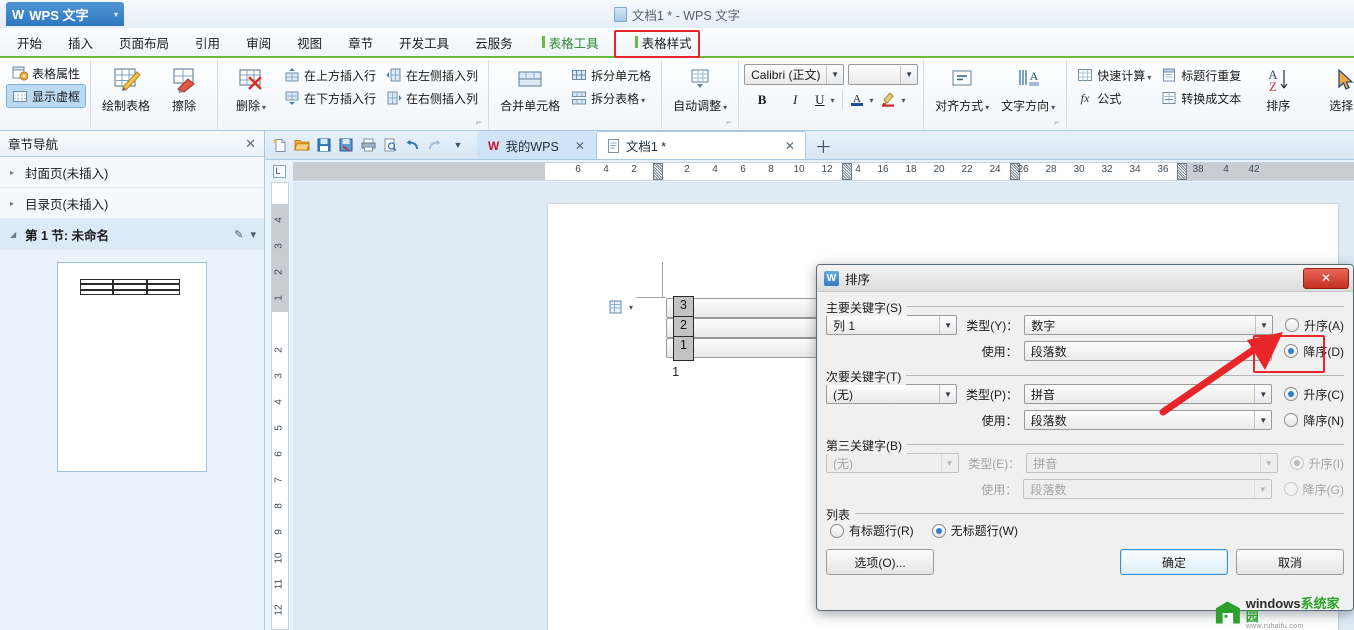  What do you see at coordinates (1278, 88) in the screenshot?
I see `sort-button: AZ 排序` at bounding box center [1278, 88].